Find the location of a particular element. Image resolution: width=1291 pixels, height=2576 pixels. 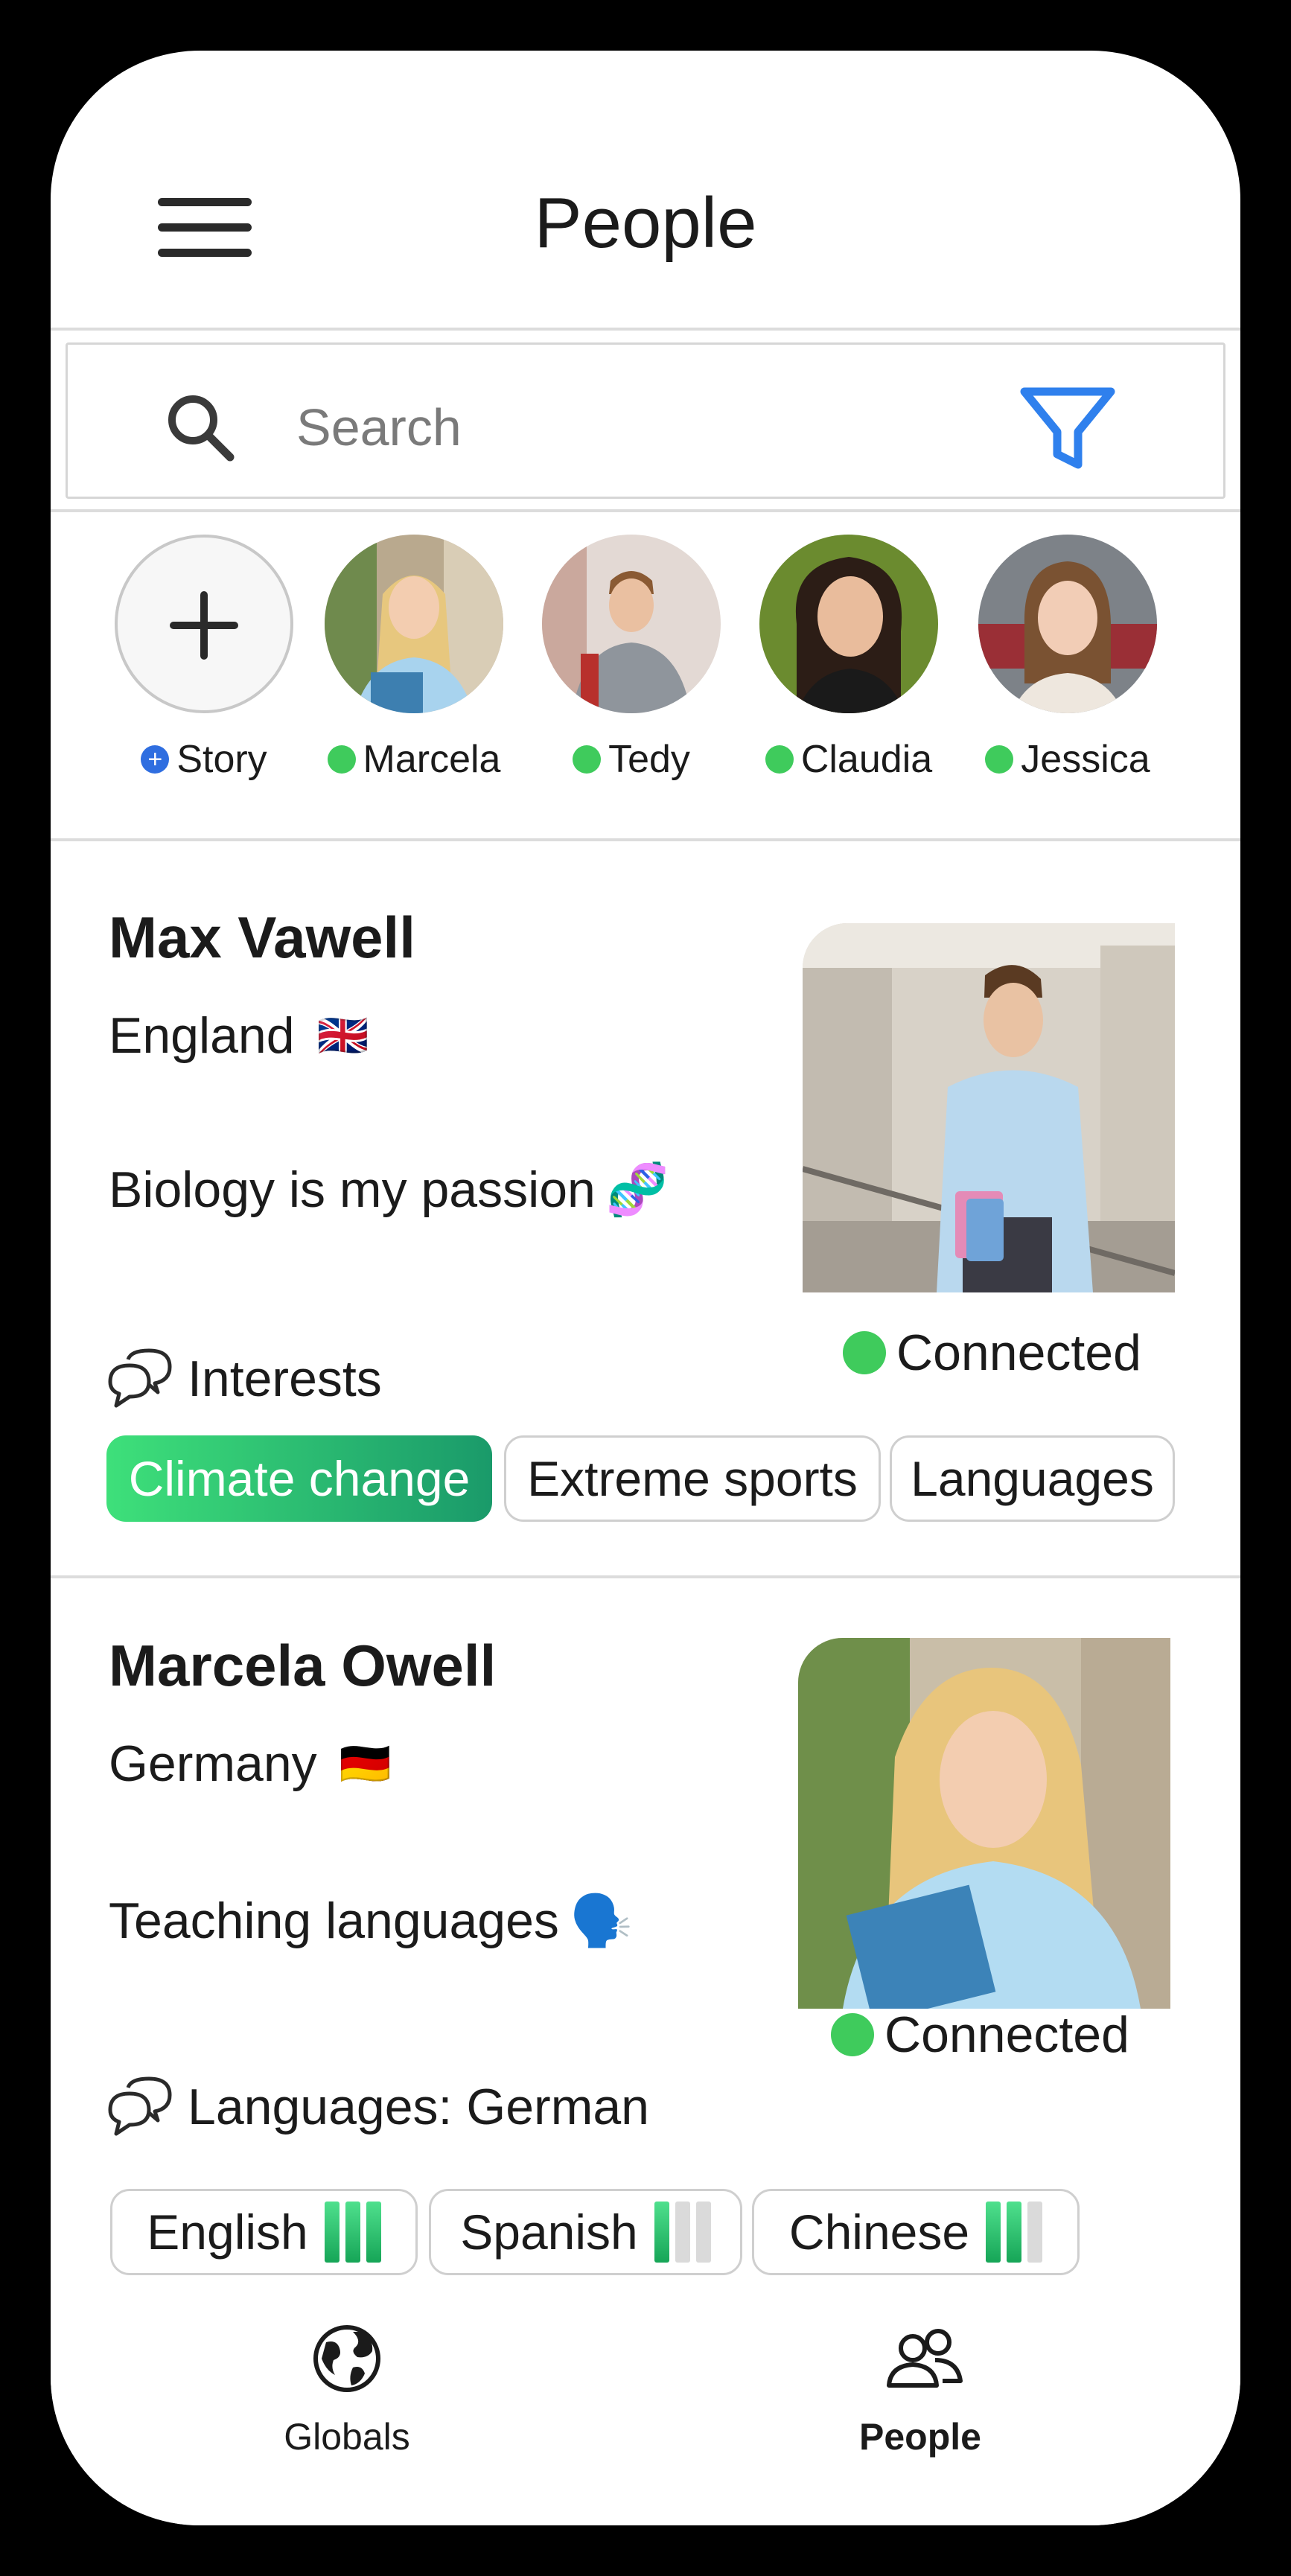

story-claudia: Claudia is located at coordinates (849, 676).